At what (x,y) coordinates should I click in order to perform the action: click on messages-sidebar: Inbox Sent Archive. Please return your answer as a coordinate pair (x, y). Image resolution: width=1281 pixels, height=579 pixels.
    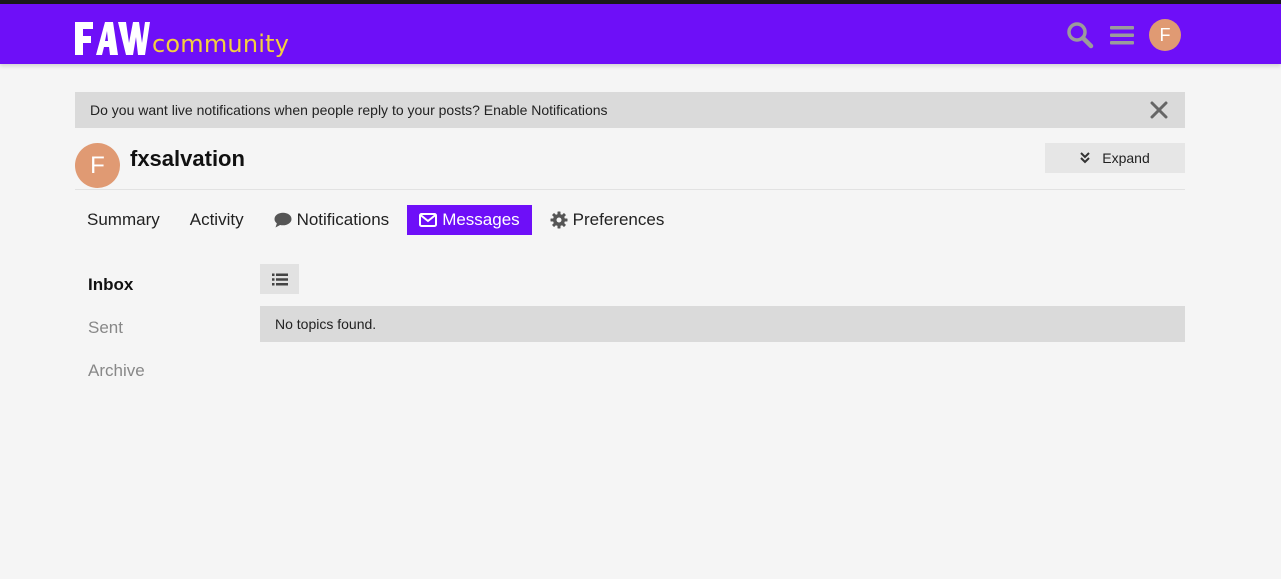
    Looking at the image, I should click on (163, 334).